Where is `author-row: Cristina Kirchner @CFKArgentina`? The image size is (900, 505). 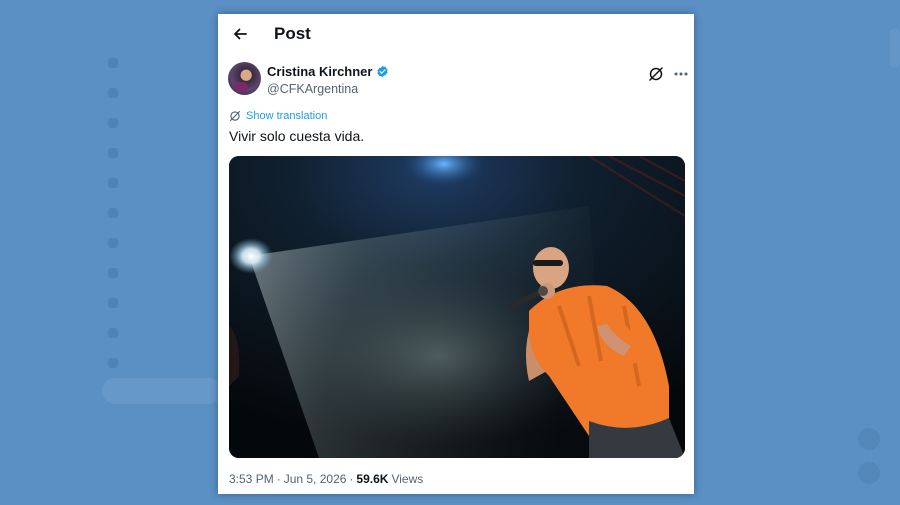 author-row: Cristina Kirchner @CFKArgentina is located at coordinates (458, 82).